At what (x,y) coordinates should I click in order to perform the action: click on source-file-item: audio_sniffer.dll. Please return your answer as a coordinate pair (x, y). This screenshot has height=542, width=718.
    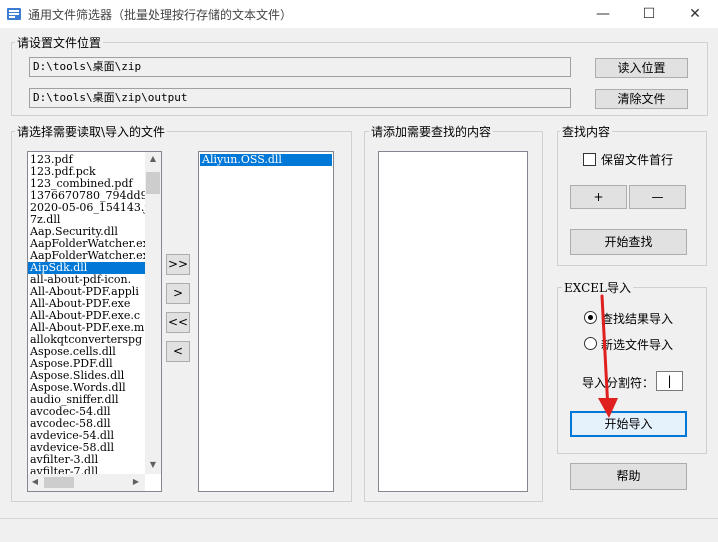
    Looking at the image, I should click on (86, 400).